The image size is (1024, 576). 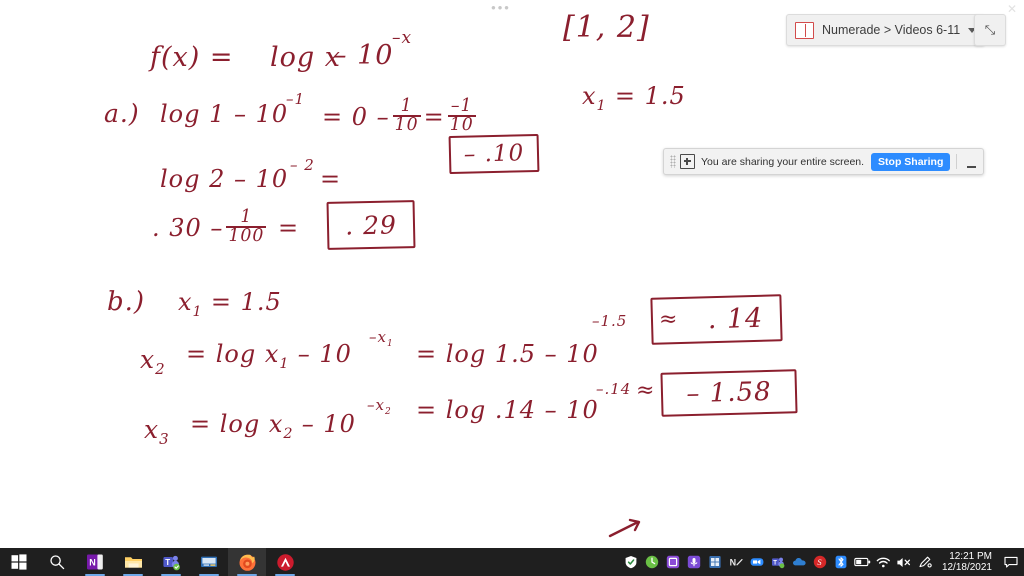 What do you see at coordinates (246, 217) in the screenshot?
I see `fraction-numerator: 1` at bounding box center [246, 217].